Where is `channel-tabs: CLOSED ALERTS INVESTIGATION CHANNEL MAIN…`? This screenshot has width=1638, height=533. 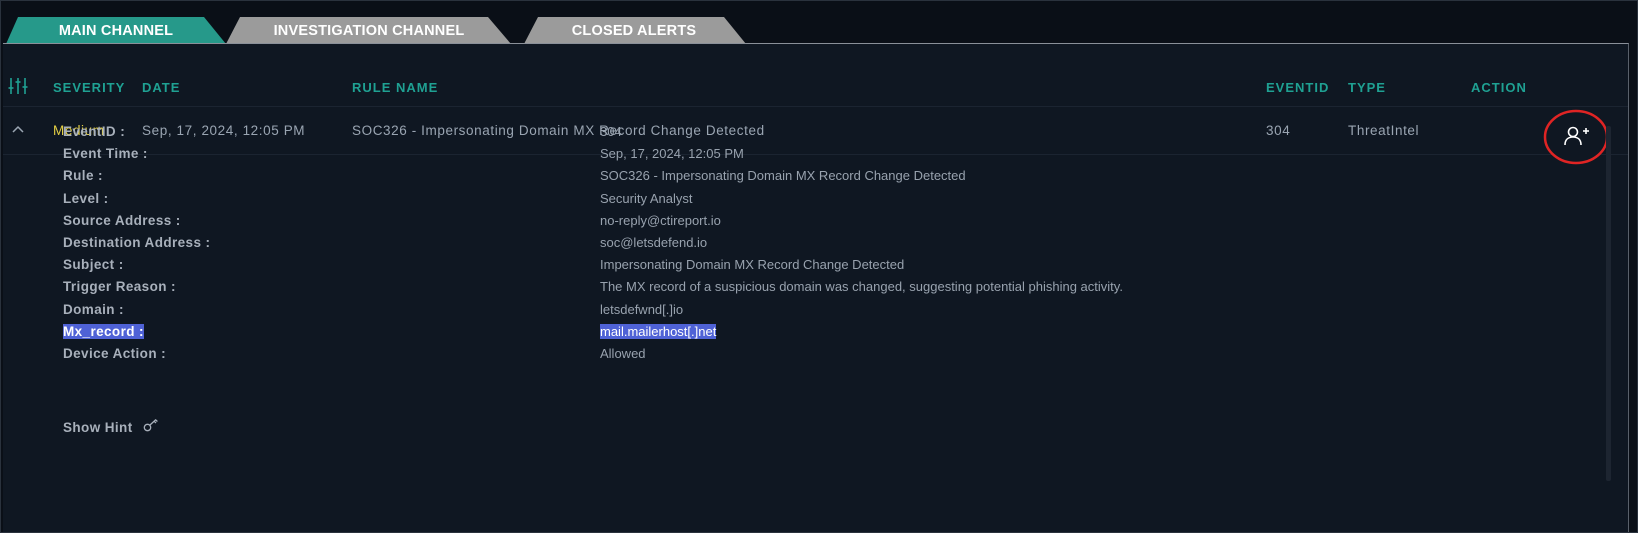 channel-tabs: CLOSED ALERTS INVESTIGATION CHANNEL MAIN… is located at coordinates (386, 30).